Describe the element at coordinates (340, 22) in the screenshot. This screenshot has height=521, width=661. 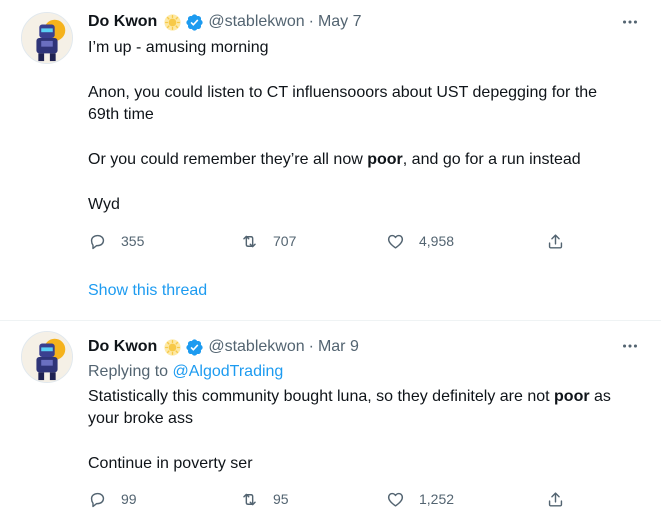
I see `tweet-date: May 7` at that location.